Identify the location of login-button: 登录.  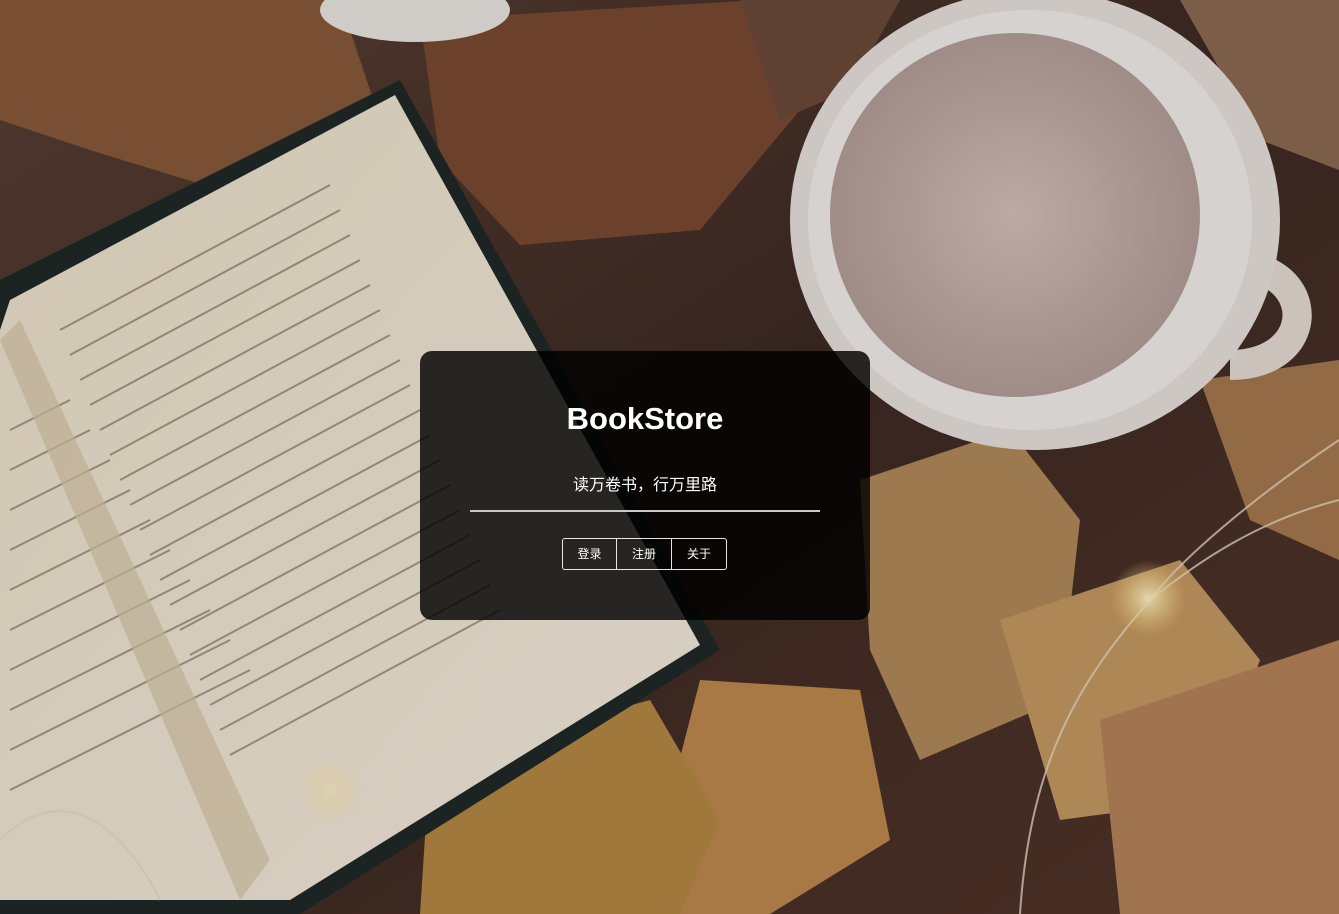
(589, 554).